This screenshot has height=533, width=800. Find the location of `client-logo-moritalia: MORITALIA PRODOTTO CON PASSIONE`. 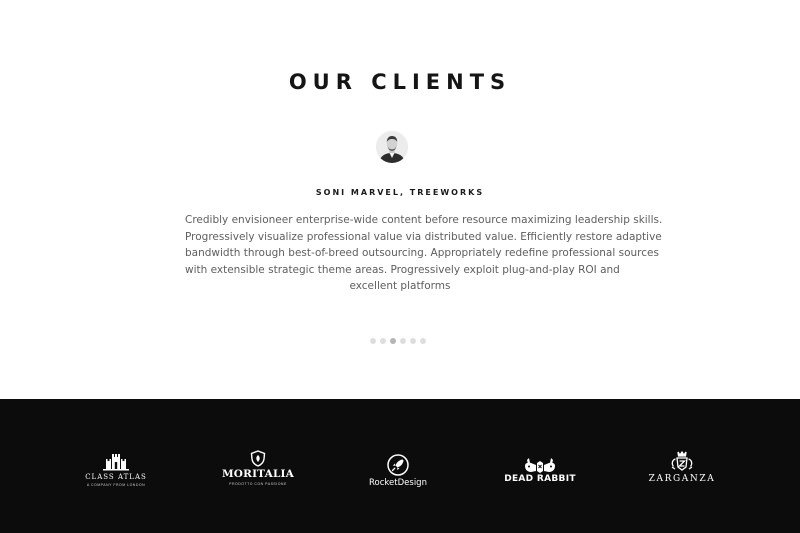

client-logo-moritalia: MORITALIA PRODOTTO CON PASSIONE is located at coordinates (258, 468).